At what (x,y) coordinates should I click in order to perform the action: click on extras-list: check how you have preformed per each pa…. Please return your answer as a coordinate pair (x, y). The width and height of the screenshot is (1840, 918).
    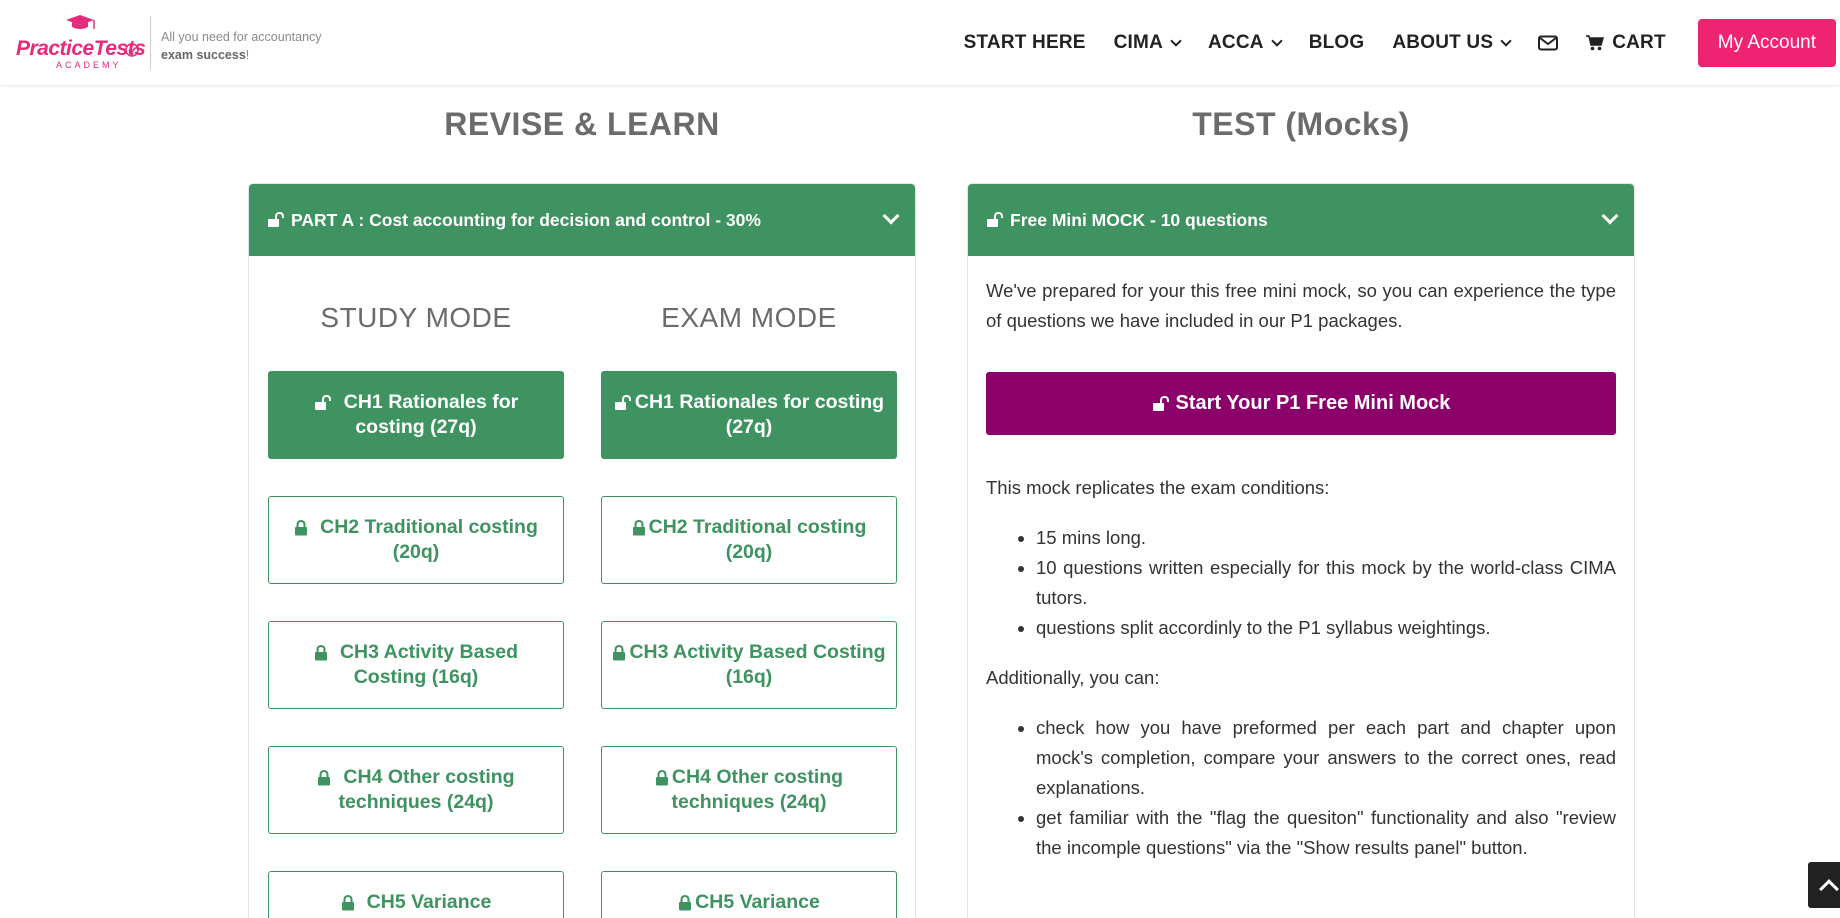
    Looking at the image, I should click on (1326, 788).